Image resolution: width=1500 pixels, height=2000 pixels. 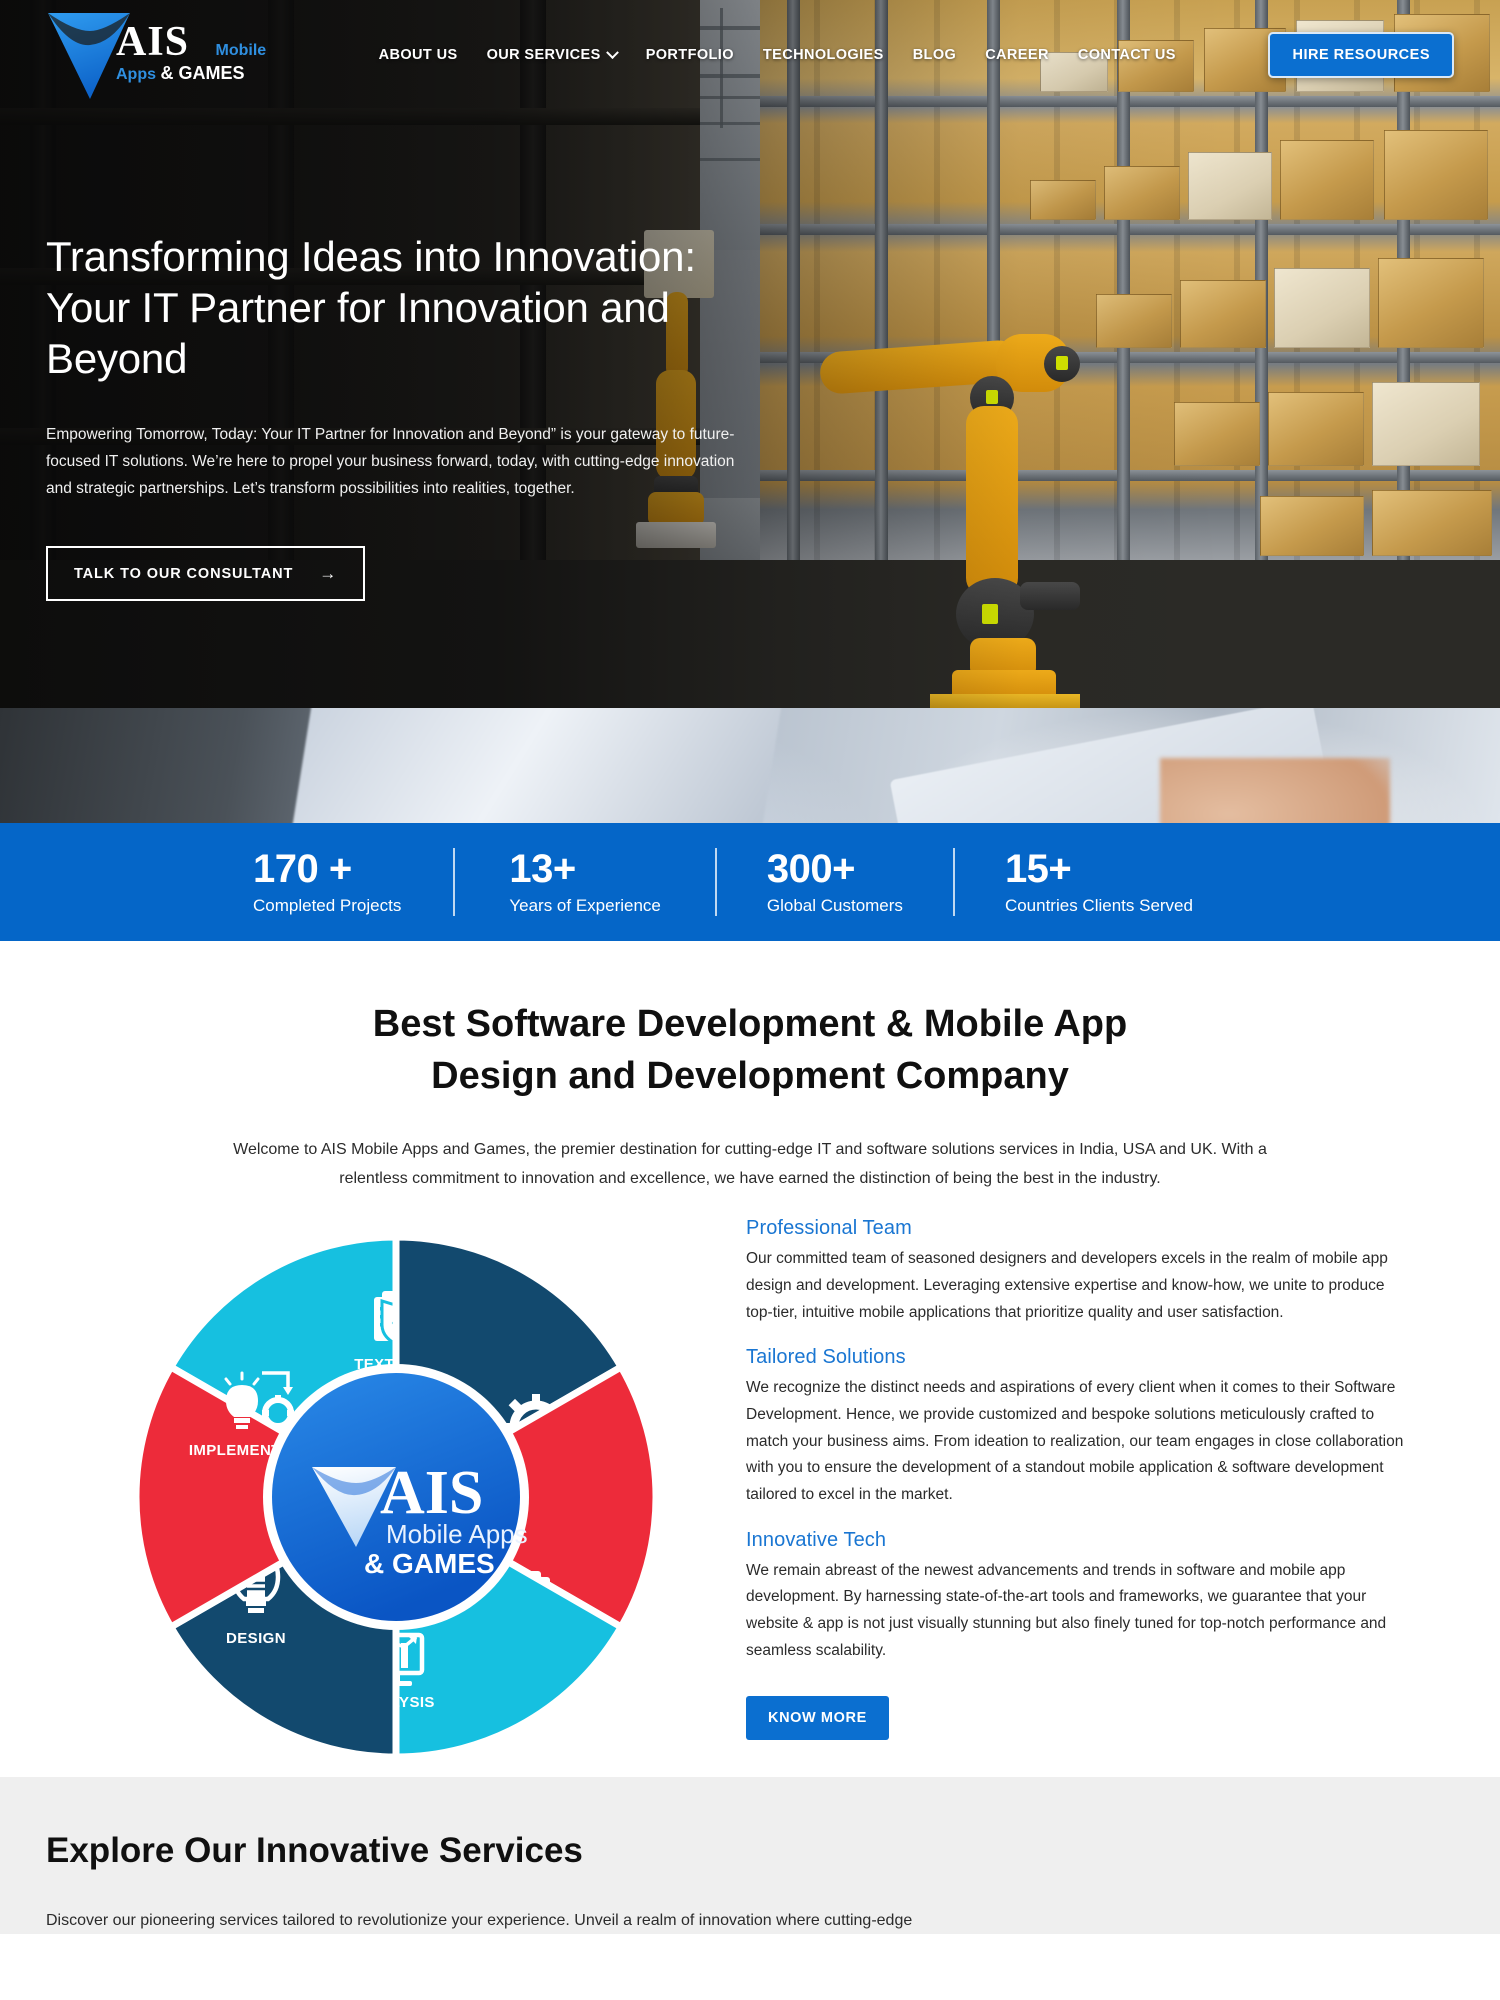 What do you see at coordinates (1275, 790) in the screenshot?
I see `band-hand-shape` at bounding box center [1275, 790].